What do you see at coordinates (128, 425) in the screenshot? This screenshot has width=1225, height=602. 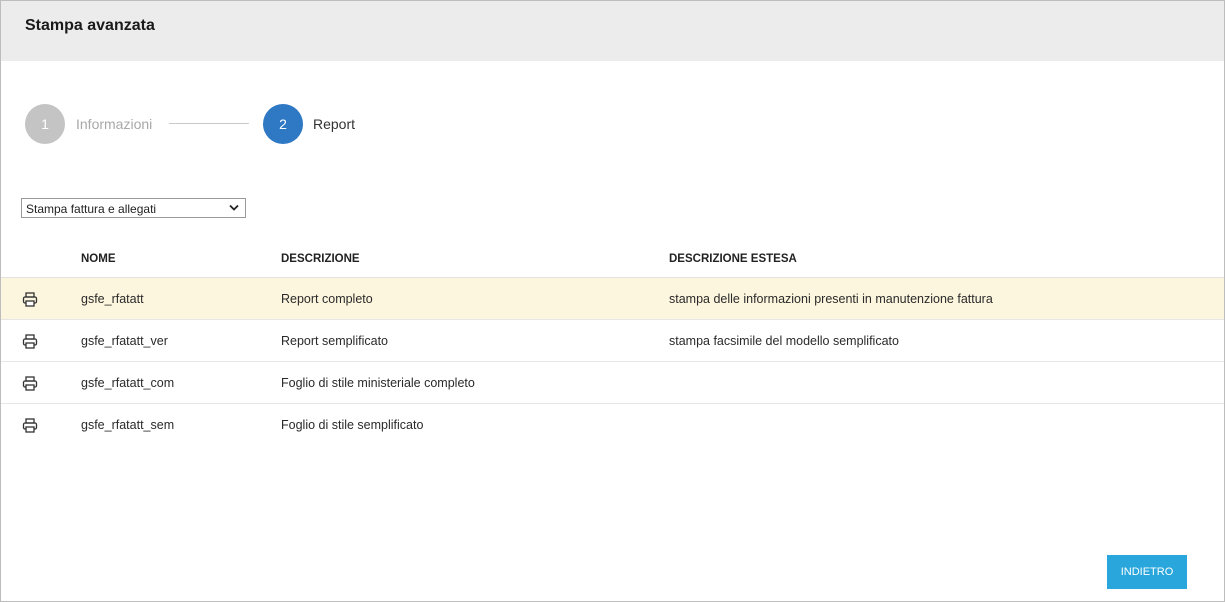 I see `row-name: gsfe_rfatatt_sem` at bounding box center [128, 425].